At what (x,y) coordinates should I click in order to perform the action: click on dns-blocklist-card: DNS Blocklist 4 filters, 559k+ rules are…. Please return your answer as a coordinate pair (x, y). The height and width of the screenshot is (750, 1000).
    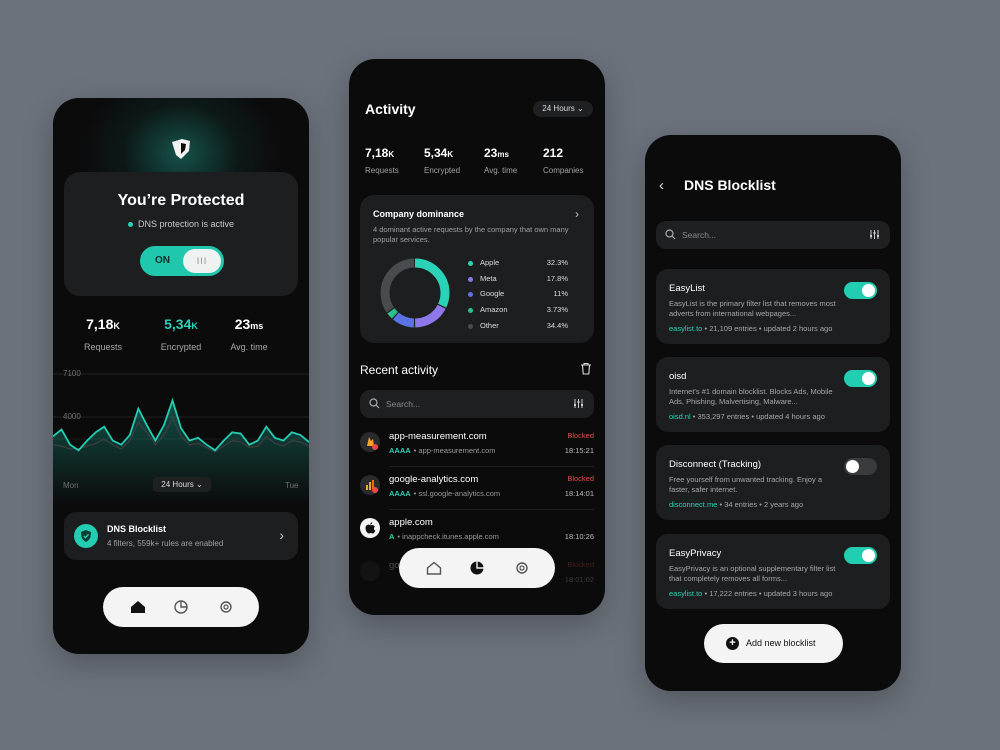
    Looking at the image, I should click on (181, 536).